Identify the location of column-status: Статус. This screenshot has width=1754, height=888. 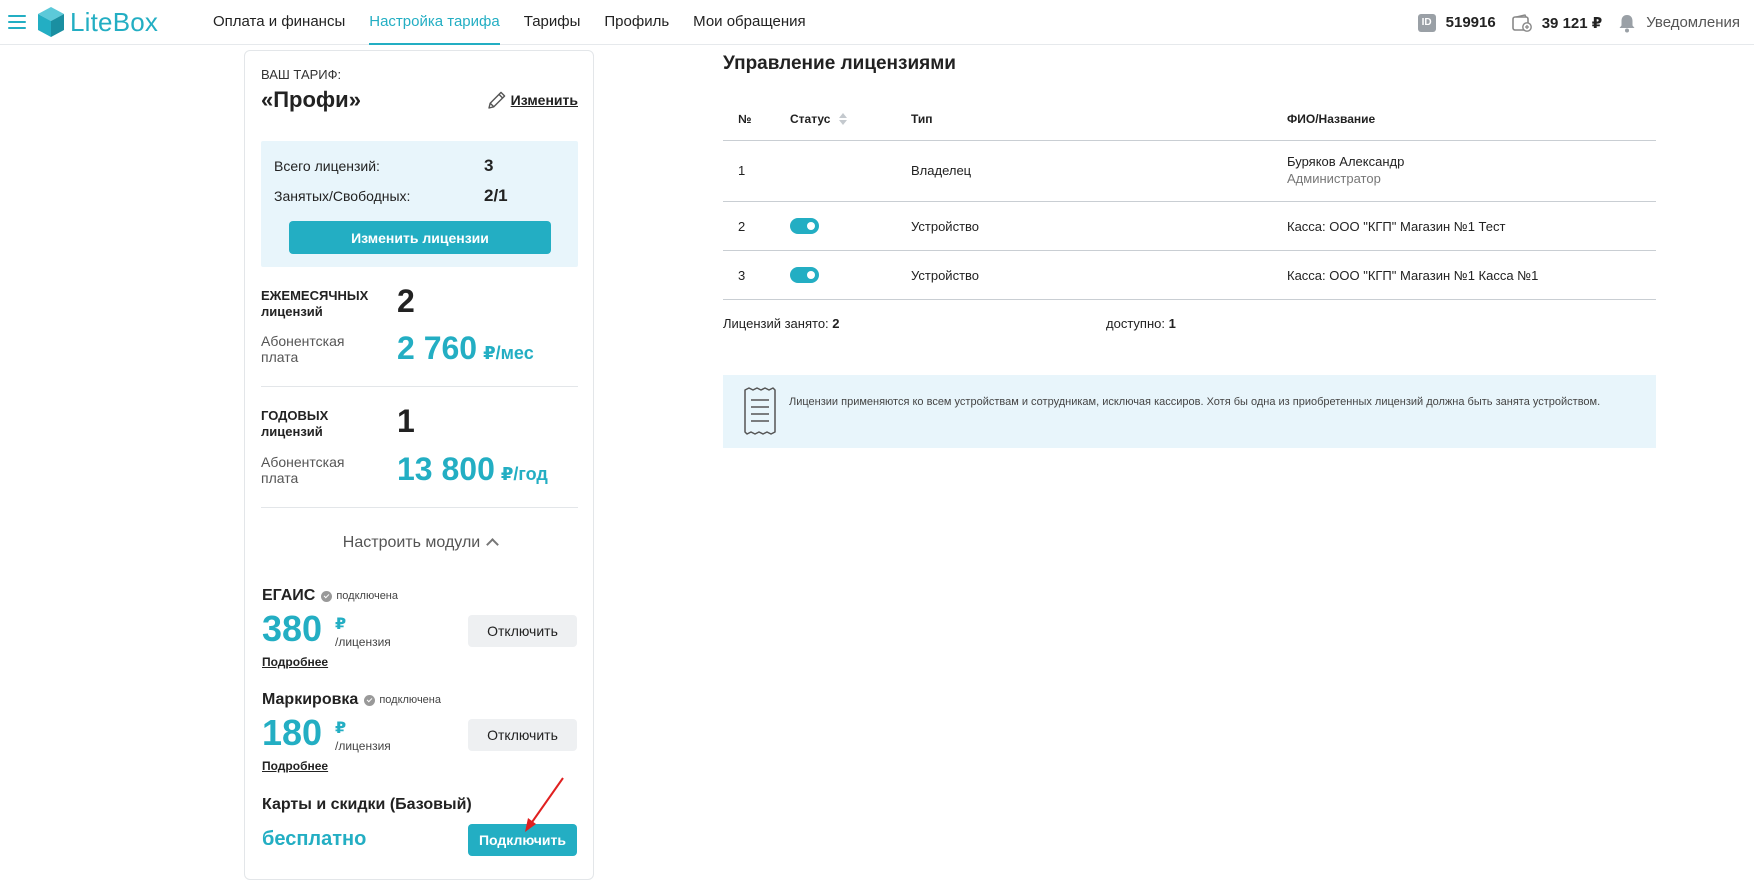
(819, 119).